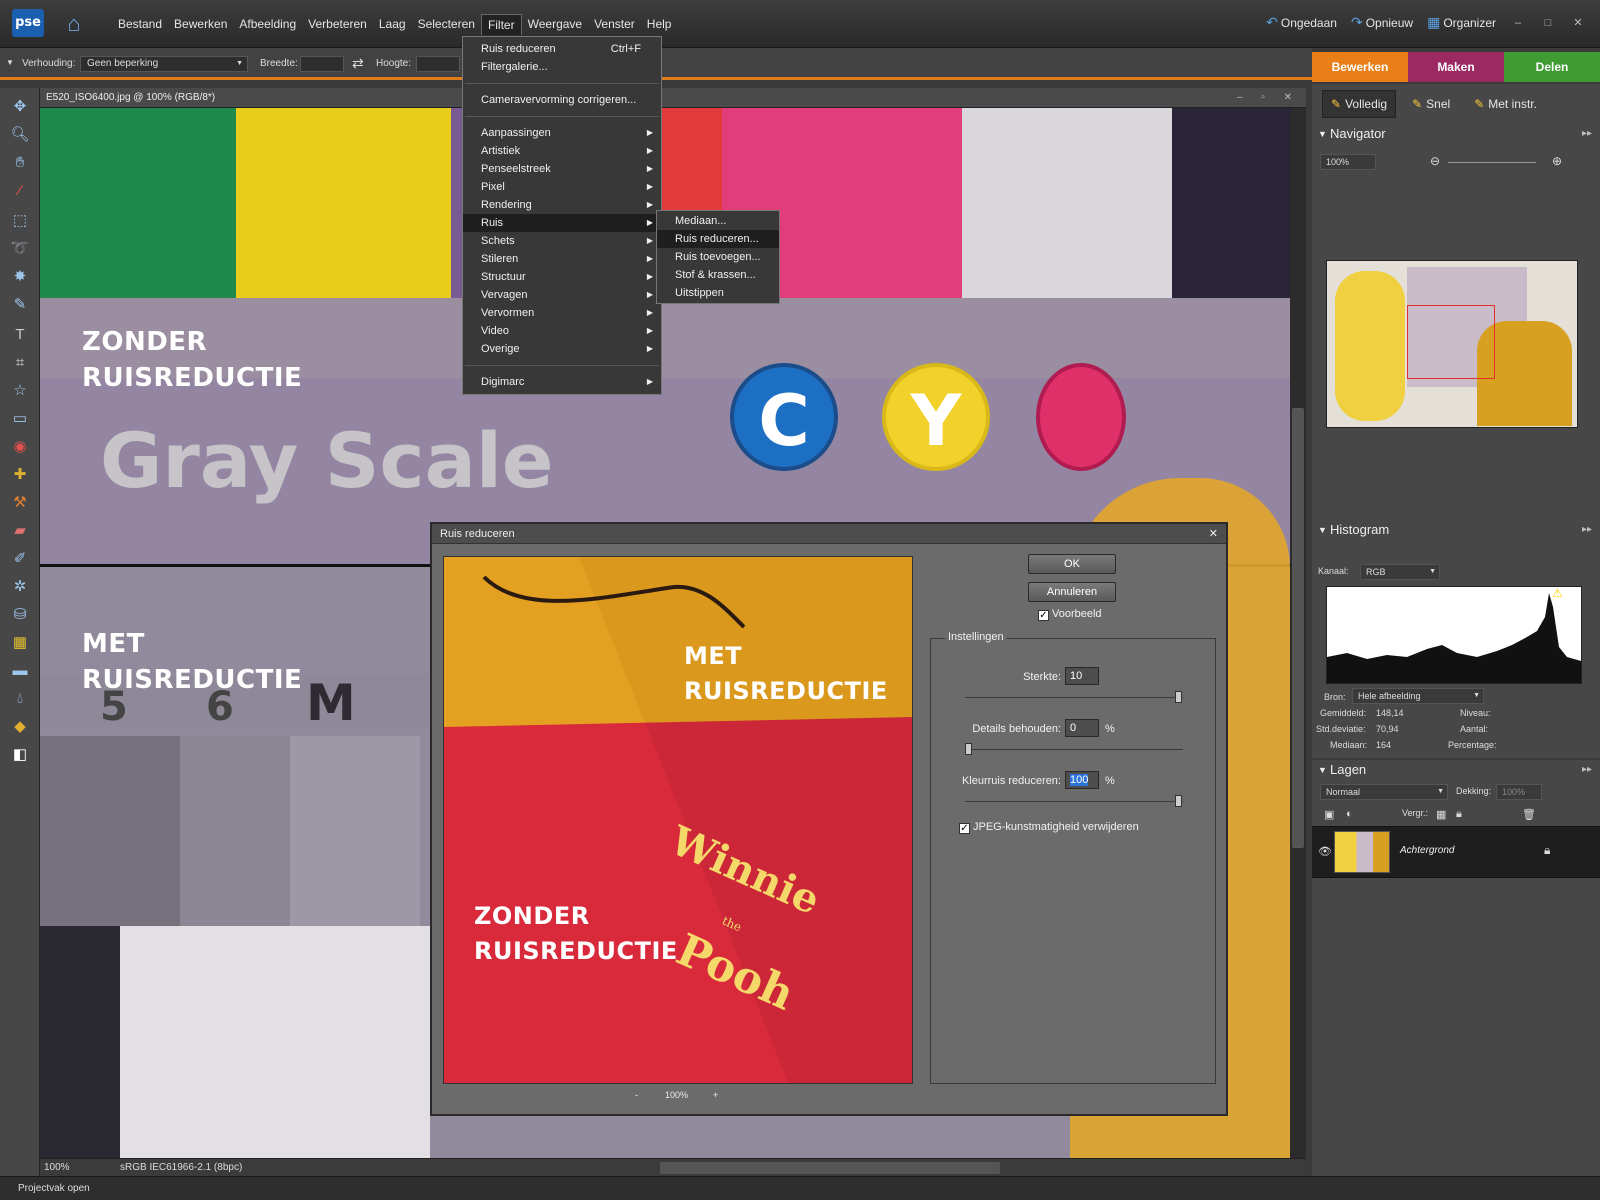 The image size is (1600, 1200). Describe the element at coordinates (337, 24) in the screenshot. I see `menu-verbeteren: Verbeteren` at that location.